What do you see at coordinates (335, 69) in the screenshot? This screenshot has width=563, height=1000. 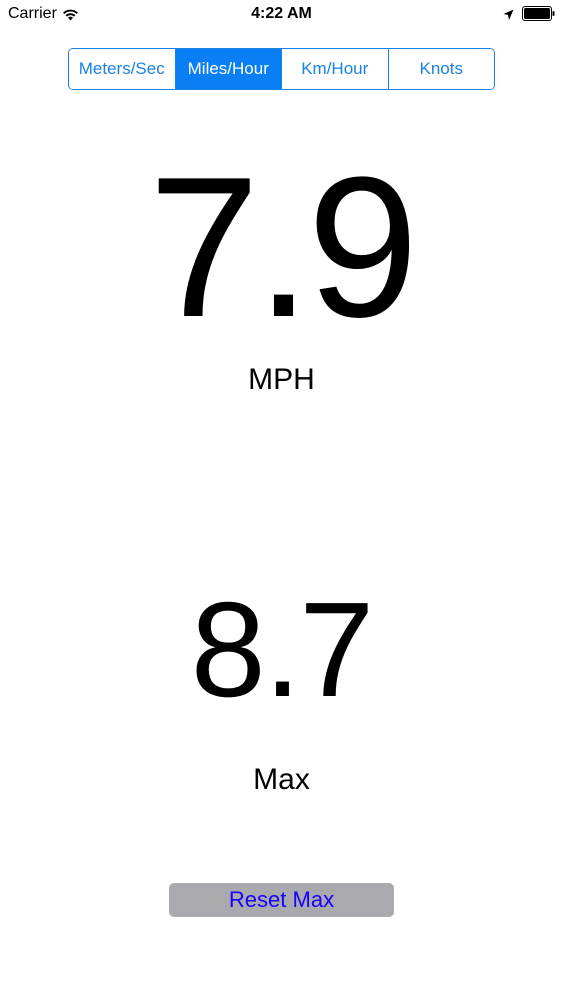 I see `segment-km-per-hour: Km/Hour` at bounding box center [335, 69].